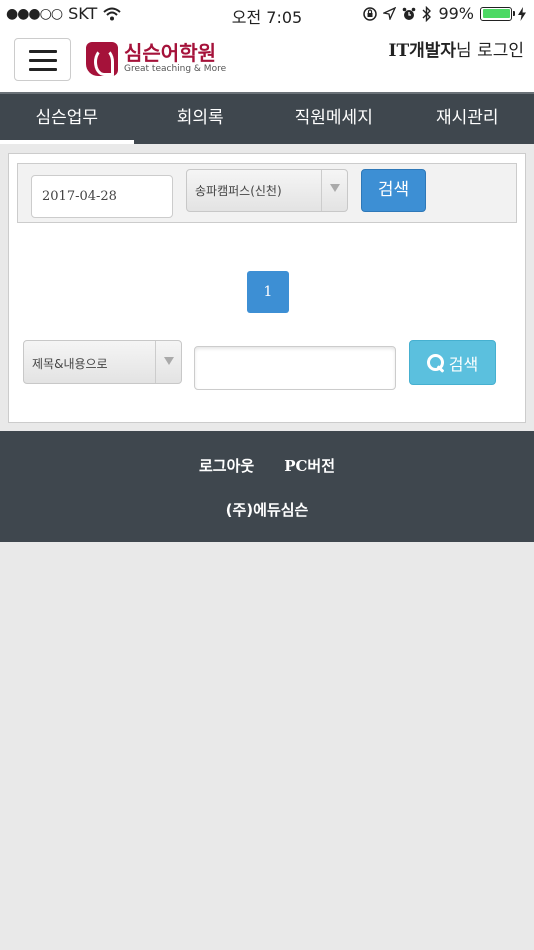  What do you see at coordinates (267, 60) in the screenshot?
I see `app-header: 심슨어학원 Great teaching & More IT개발자님 로그인` at bounding box center [267, 60].